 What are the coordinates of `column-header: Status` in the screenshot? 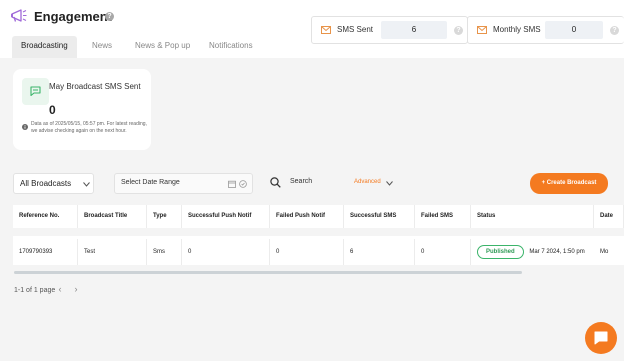 It's located at (532, 216).